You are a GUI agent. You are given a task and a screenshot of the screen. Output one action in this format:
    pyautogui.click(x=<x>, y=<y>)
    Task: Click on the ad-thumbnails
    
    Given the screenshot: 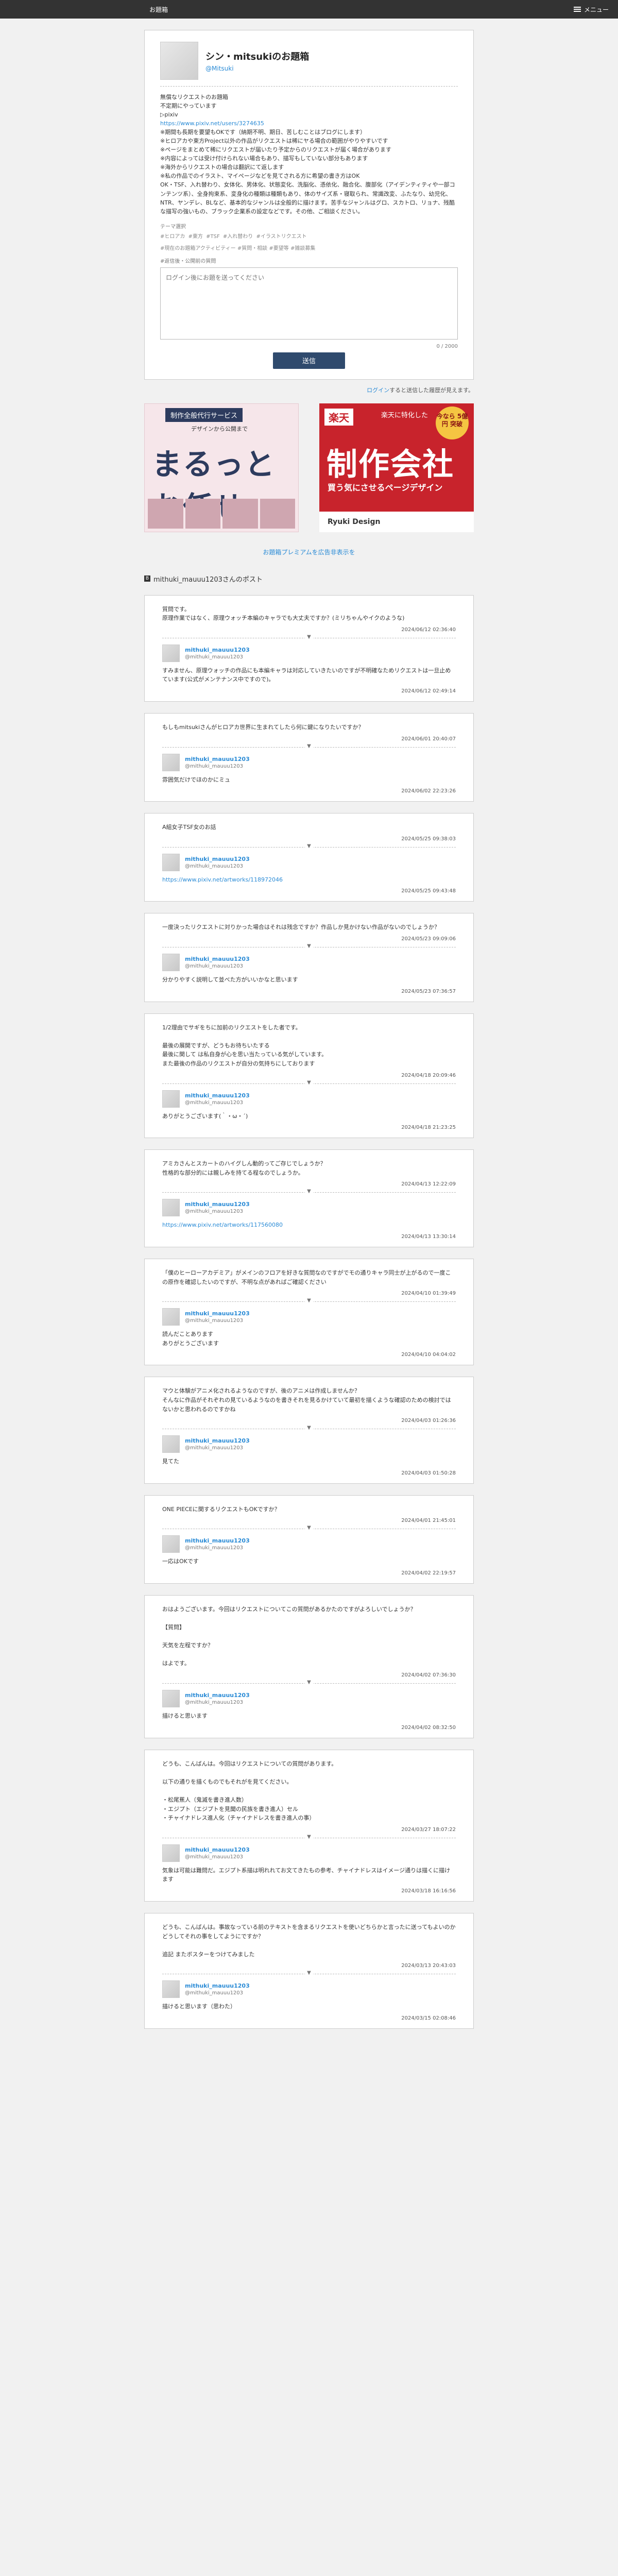 What is the action you would take?
    pyautogui.click(x=221, y=514)
    